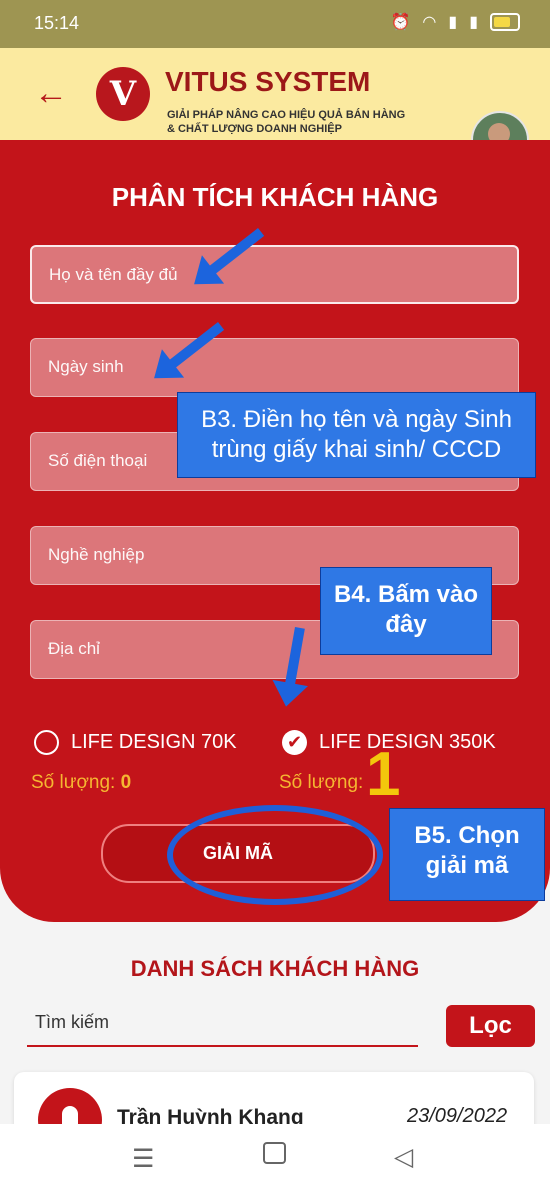 The width and height of the screenshot is (550, 1191). Describe the element at coordinates (268, 81) in the screenshot. I see `brand-name: VITUS SYSTEM` at that location.